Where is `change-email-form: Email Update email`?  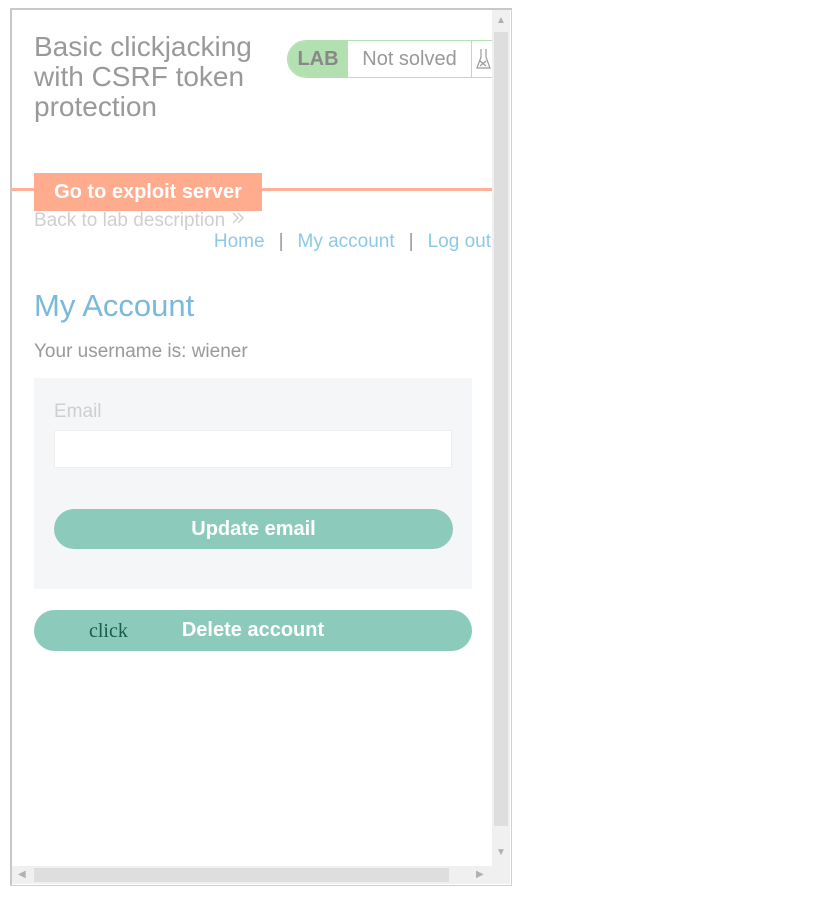
change-email-form: Email Update email is located at coordinates (253, 483).